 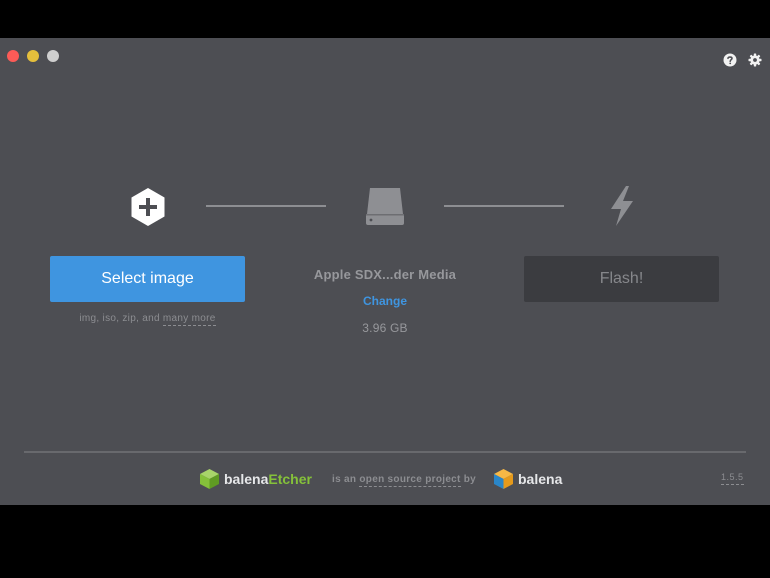 I want to click on balena-brand-link: balena, so click(x=540, y=479).